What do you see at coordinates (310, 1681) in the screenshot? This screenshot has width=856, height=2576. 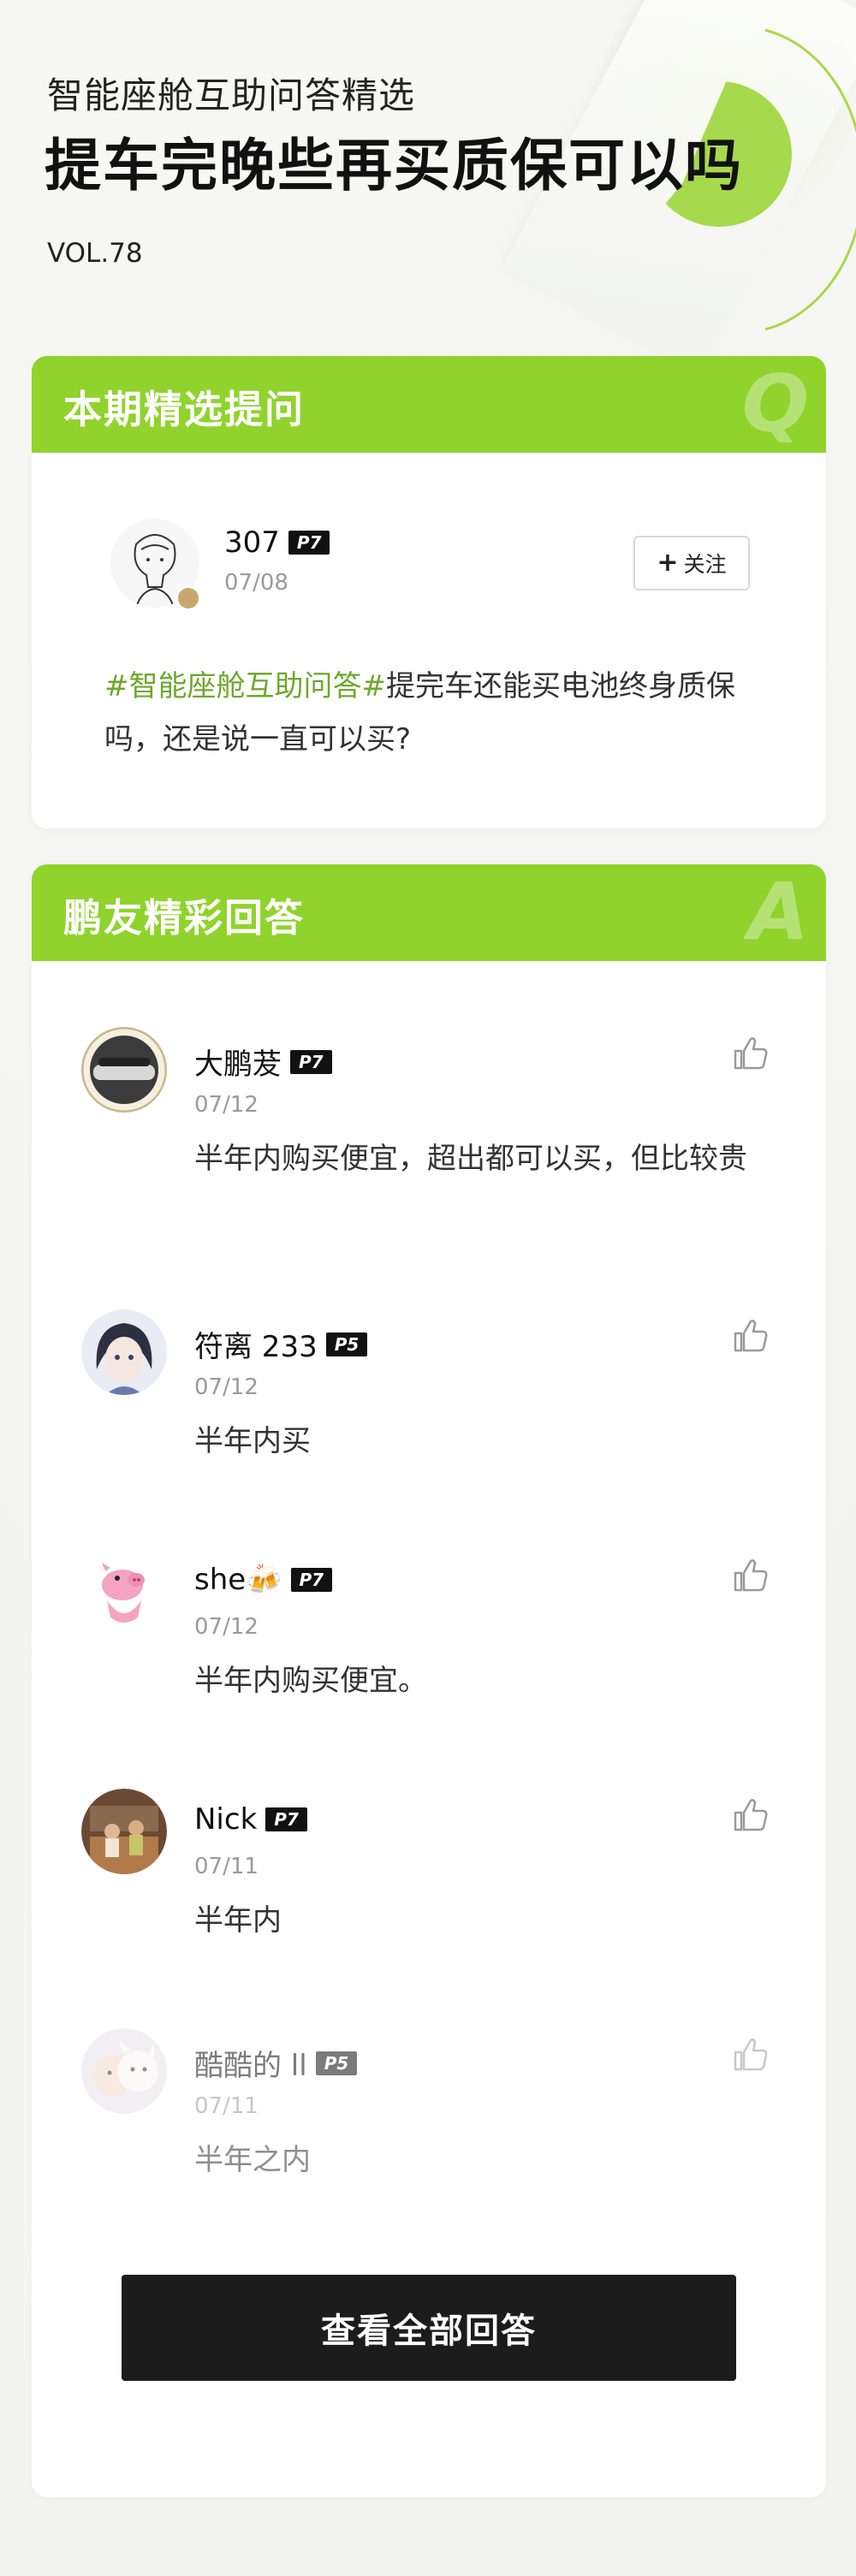 I see `answer-text: 半年内购买便宜。` at bounding box center [310, 1681].